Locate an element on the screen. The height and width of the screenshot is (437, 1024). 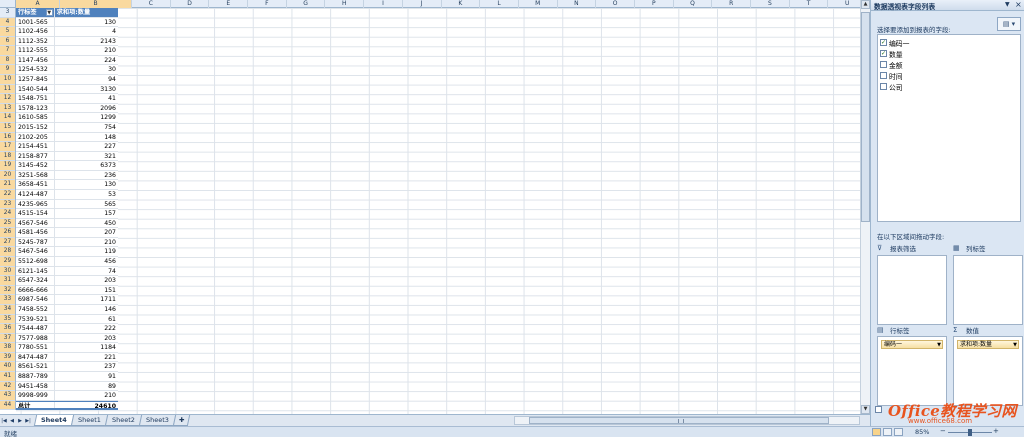
cell-a: 行标签 ▼ is located at coordinates (35, 12).